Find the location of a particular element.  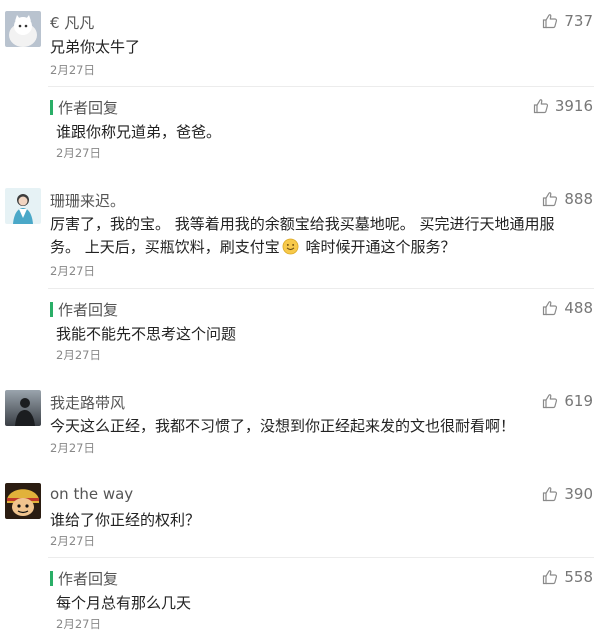

comment-username: 珊珊来迟。 is located at coordinates (87, 200).